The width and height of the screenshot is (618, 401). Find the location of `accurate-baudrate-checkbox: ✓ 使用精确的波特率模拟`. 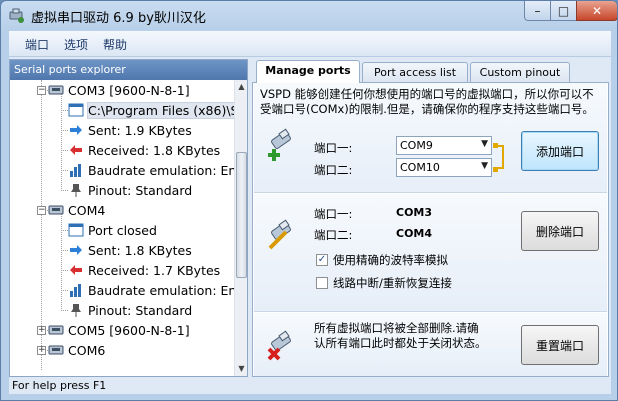

accurate-baudrate-checkbox: ✓ 使用精确的波特率模拟 is located at coordinates (382, 260).